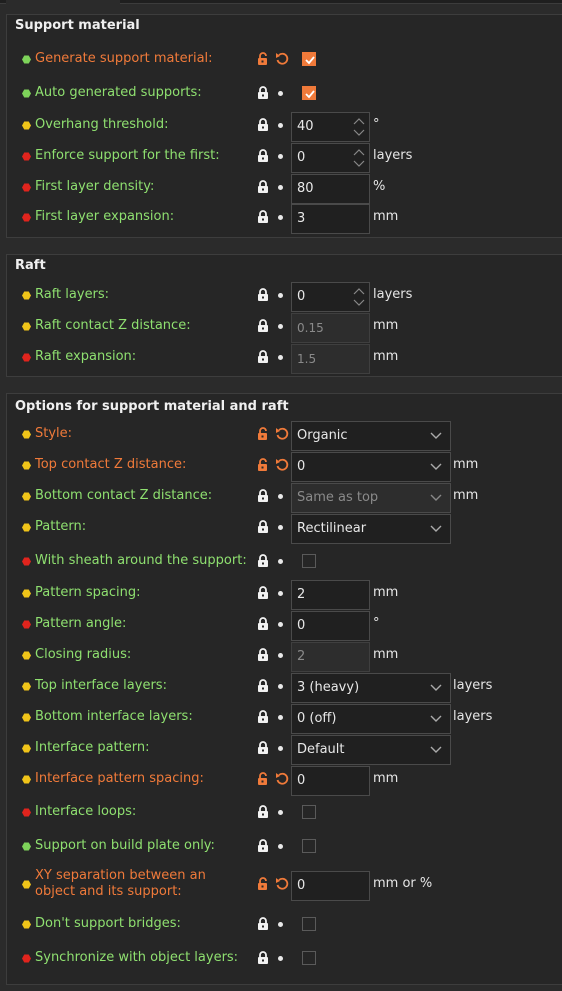  I want to click on interface-pattern-dropdown: Default, so click(371, 750).